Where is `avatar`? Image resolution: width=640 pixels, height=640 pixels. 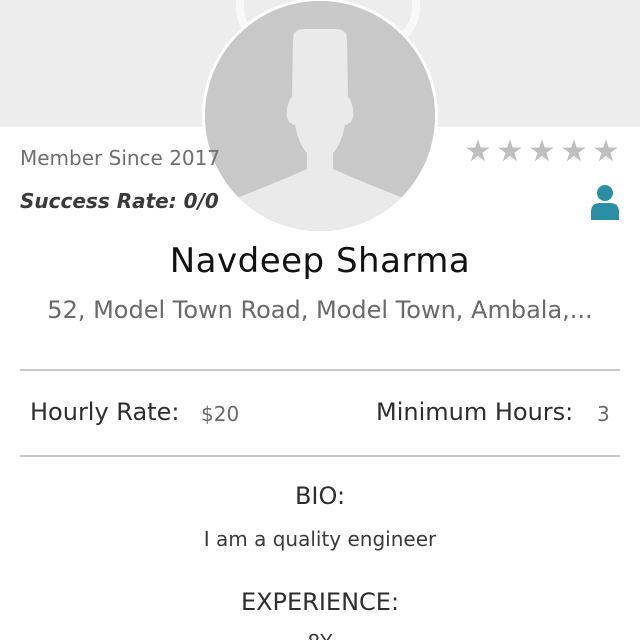
avatar is located at coordinates (320, 117).